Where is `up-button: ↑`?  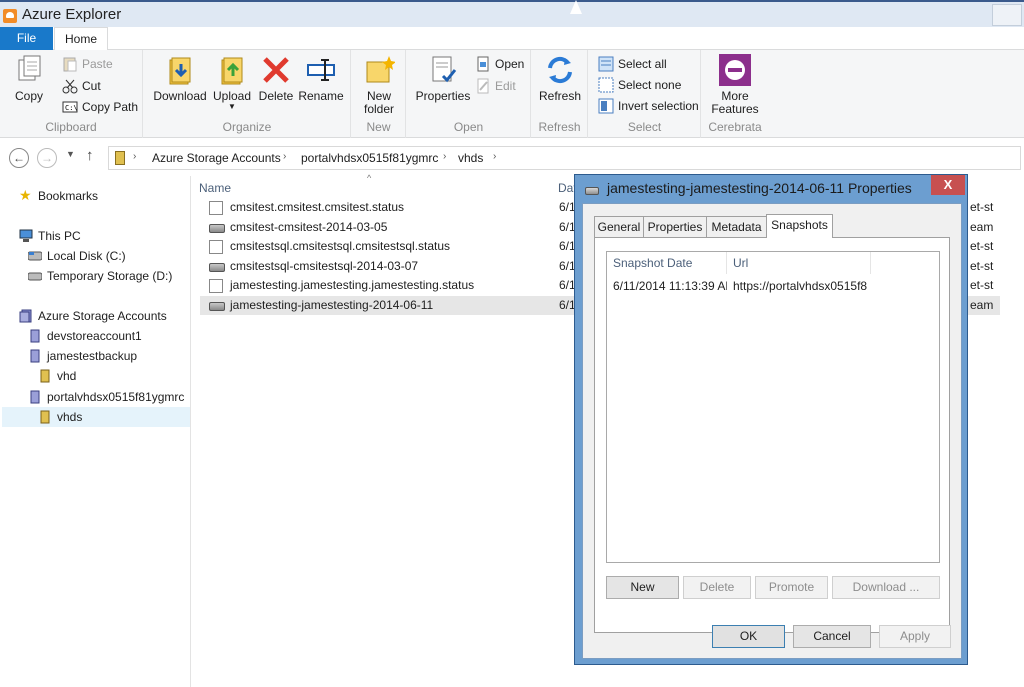 up-button: ↑ is located at coordinates (90, 155).